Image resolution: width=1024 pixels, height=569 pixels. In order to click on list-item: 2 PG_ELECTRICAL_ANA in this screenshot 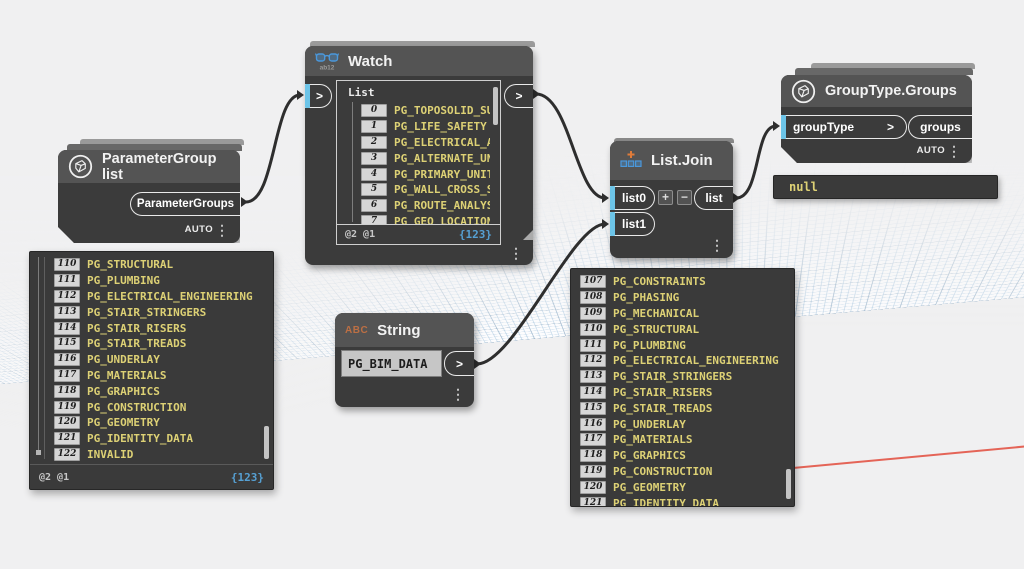, I will do `click(425, 143)`.